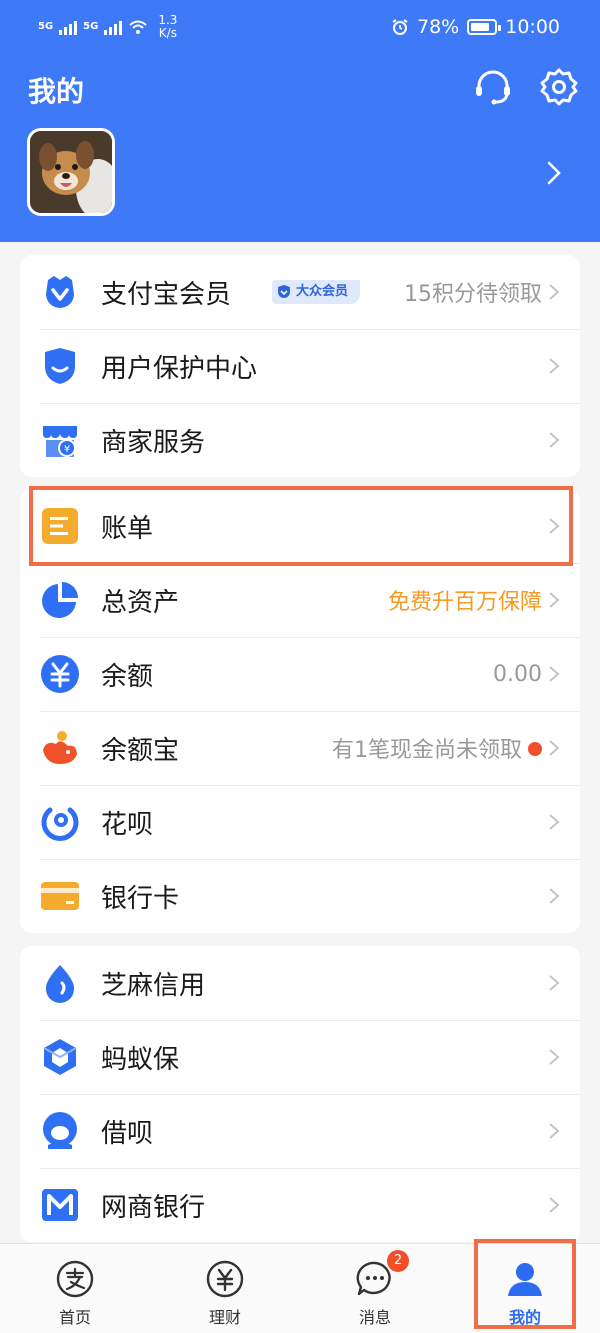 This screenshot has width=600, height=1333. What do you see at coordinates (300, 600) in the screenshot?
I see `row-total-assets: 总资产 免费升百万保障` at bounding box center [300, 600].